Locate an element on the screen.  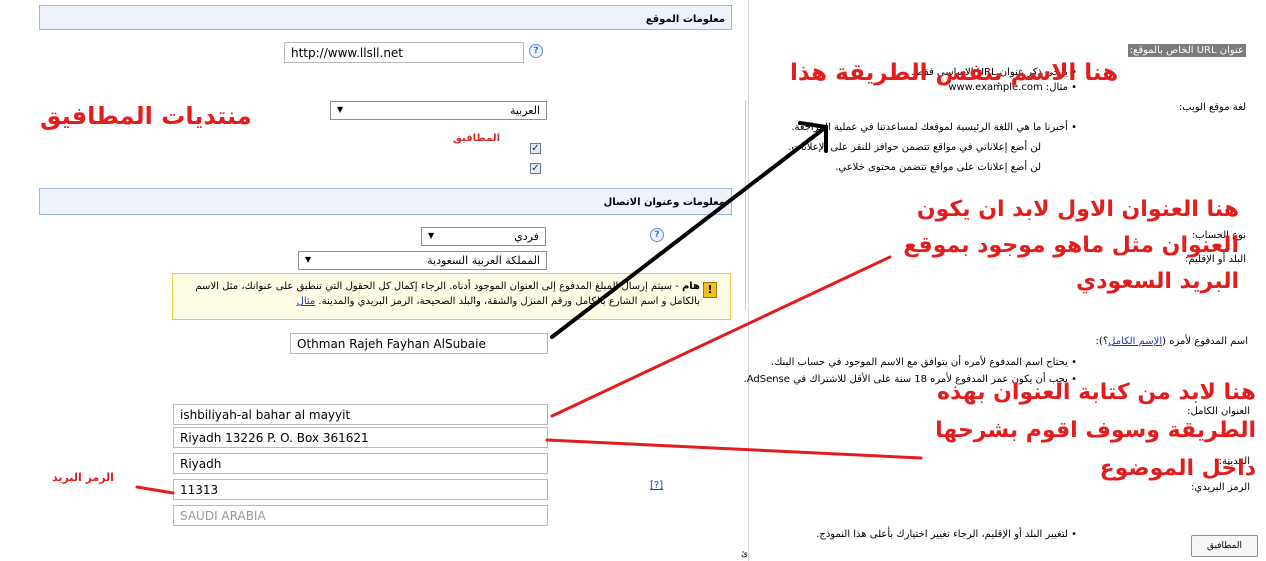
red-line-postal is located at coordinates (155, 490).